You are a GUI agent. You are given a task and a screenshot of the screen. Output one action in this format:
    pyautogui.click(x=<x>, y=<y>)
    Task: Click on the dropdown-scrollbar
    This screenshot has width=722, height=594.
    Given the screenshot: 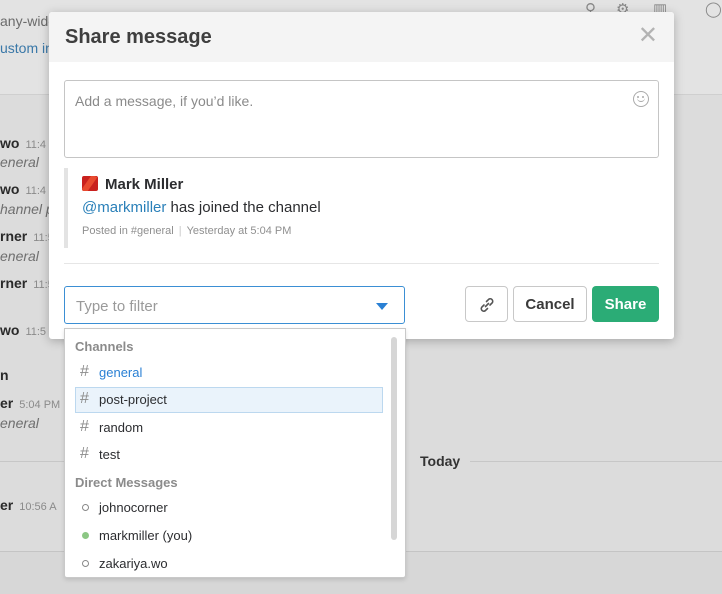 What is the action you would take?
    pyautogui.click(x=394, y=438)
    